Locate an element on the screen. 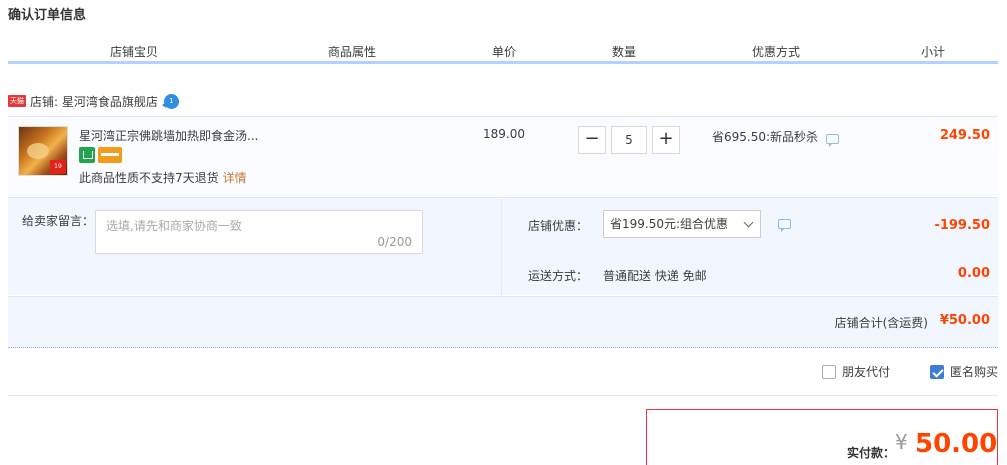 This screenshot has height=465, width=1007. payment-currency: ¥ is located at coordinates (901, 442).